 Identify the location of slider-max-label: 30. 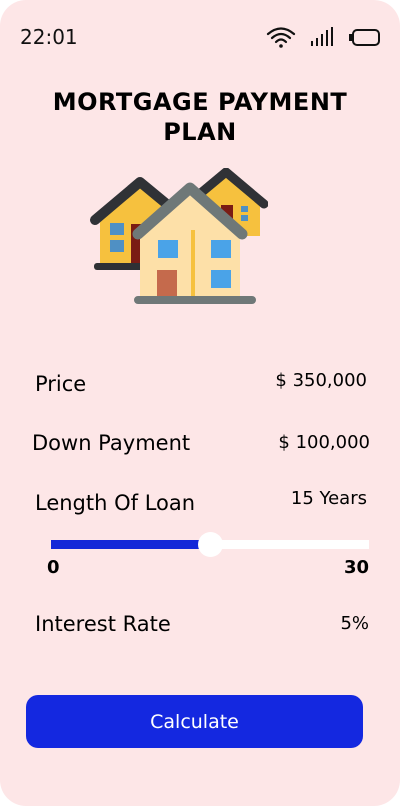
(356, 567).